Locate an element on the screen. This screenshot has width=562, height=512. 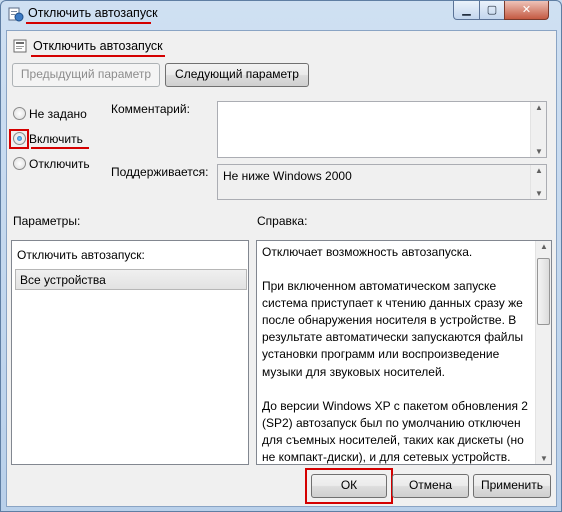
help-section-label: Справка: is located at coordinates (282, 221).